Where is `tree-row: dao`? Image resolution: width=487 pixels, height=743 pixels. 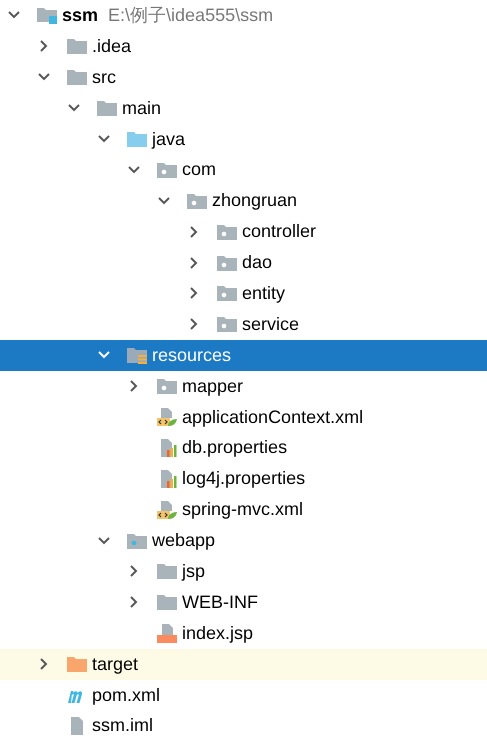
tree-row: dao is located at coordinates (243, 262).